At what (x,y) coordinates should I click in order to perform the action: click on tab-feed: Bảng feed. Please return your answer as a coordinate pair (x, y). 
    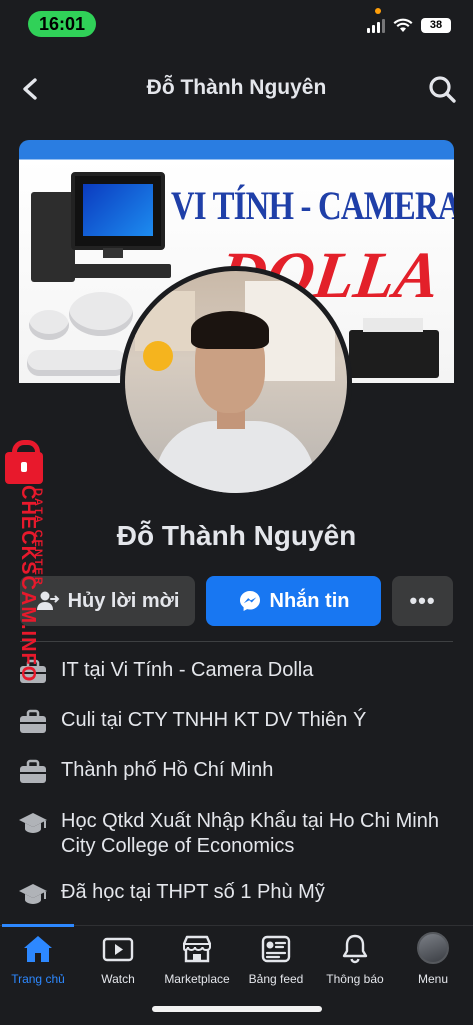
    Looking at the image, I should click on (276, 959).